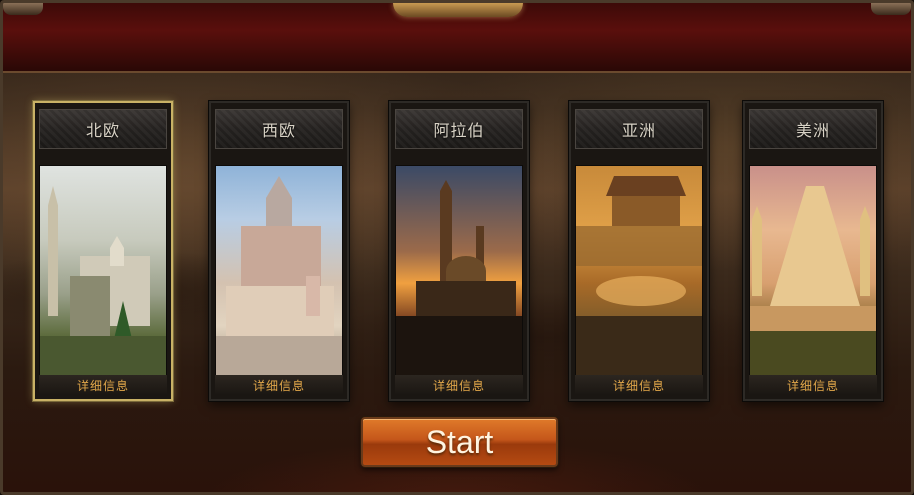 This screenshot has height=495, width=914. I want to click on region-name: 阿拉伯, so click(459, 130).